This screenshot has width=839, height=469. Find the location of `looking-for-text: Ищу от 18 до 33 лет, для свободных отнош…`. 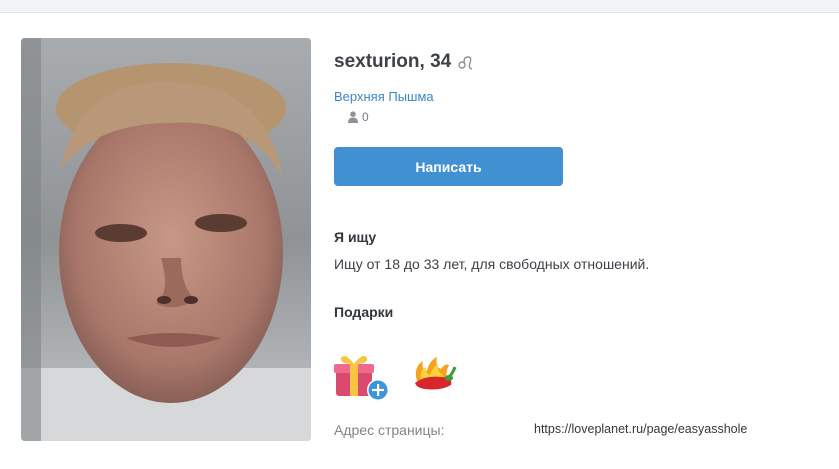

looking-for-text: Ищу от 18 до 33 лет, для свободных отнош… is located at coordinates (492, 264).